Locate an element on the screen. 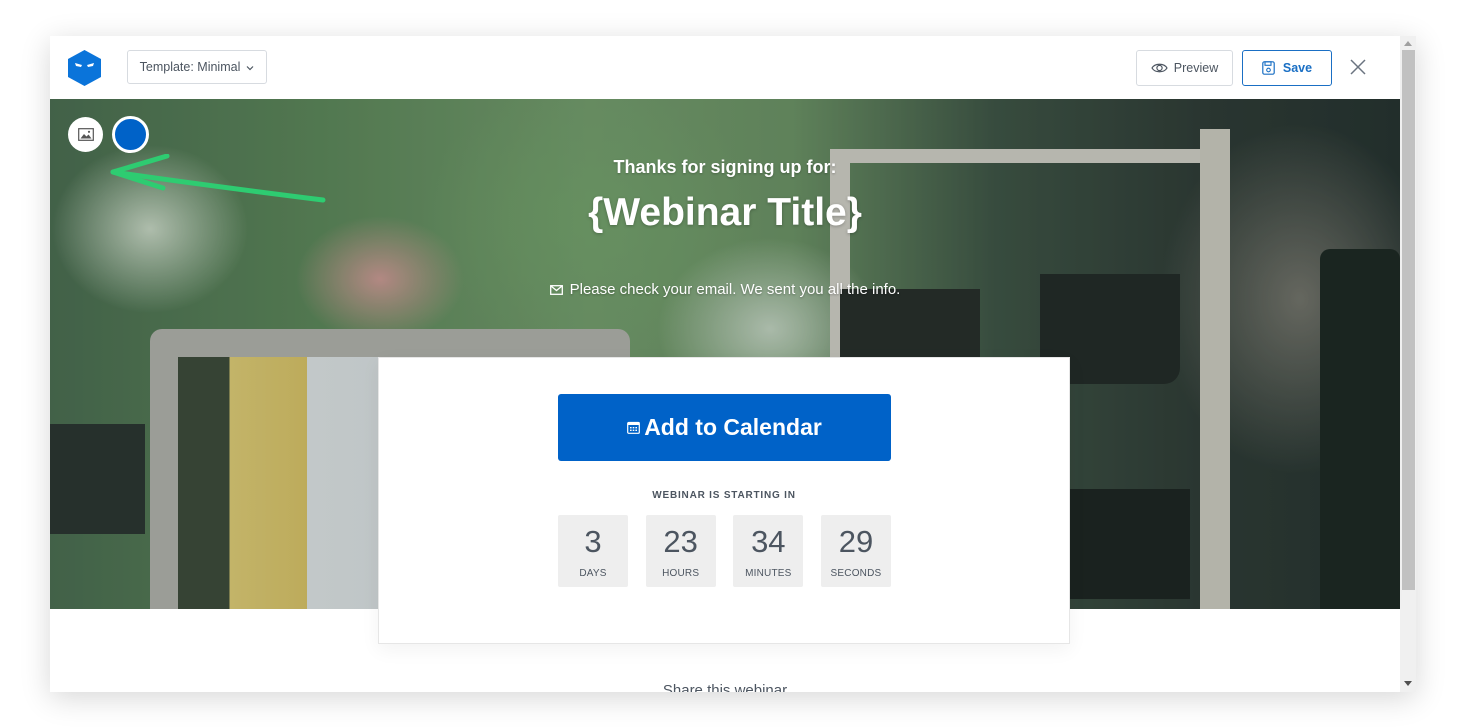  share-webinar-heading: Share this webinar is located at coordinates (725, 687).